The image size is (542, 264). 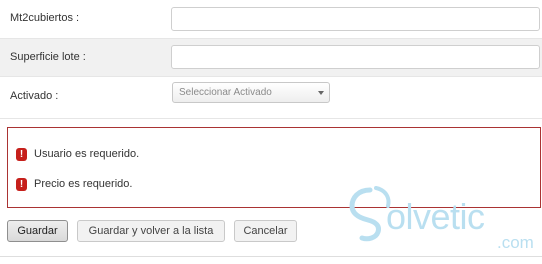 I want to click on mt2cubiertos-input, so click(x=355, y=19).